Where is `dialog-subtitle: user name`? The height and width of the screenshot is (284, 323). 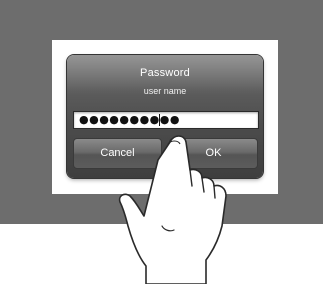 dialog-subtitle: user name is located at coordinates (165, 91).